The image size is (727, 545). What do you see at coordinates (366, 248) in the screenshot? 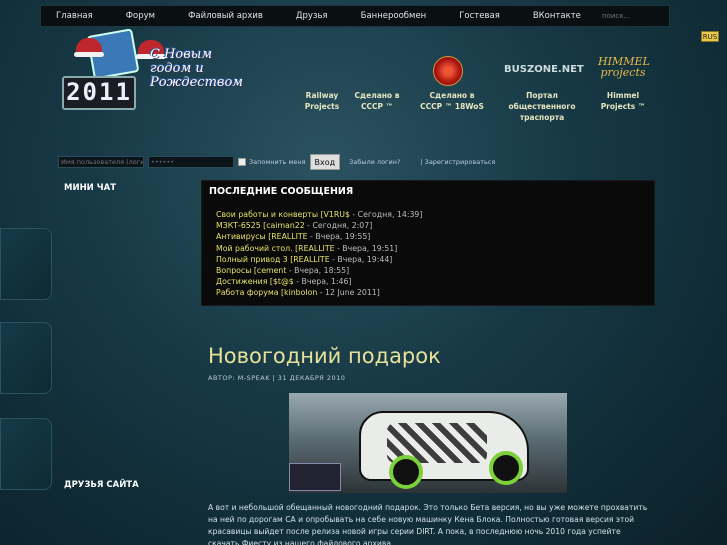
I see `message-time: - Вчера, 19:51]` at bounding box center [366, 248].